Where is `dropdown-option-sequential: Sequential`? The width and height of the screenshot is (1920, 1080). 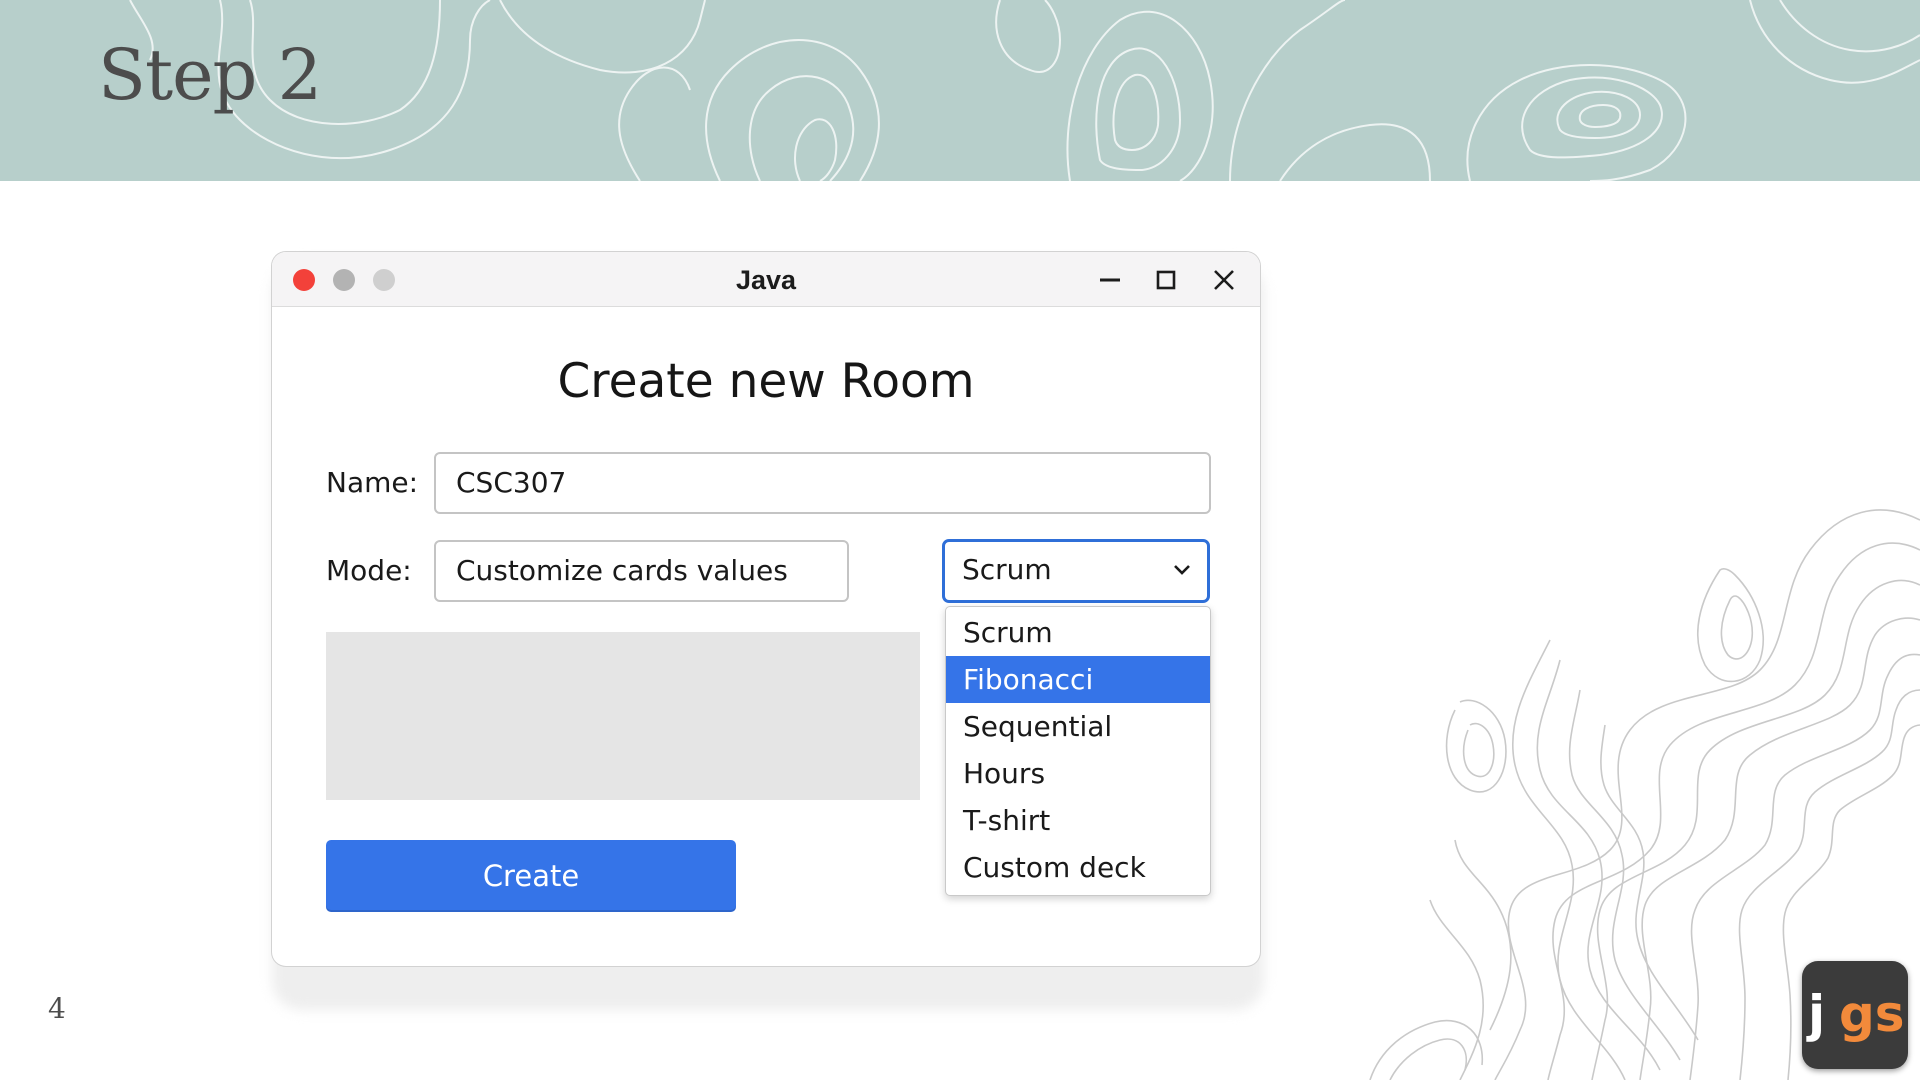
dropdown-option-sequential: Sequential is located at coordinates (1078, 726).